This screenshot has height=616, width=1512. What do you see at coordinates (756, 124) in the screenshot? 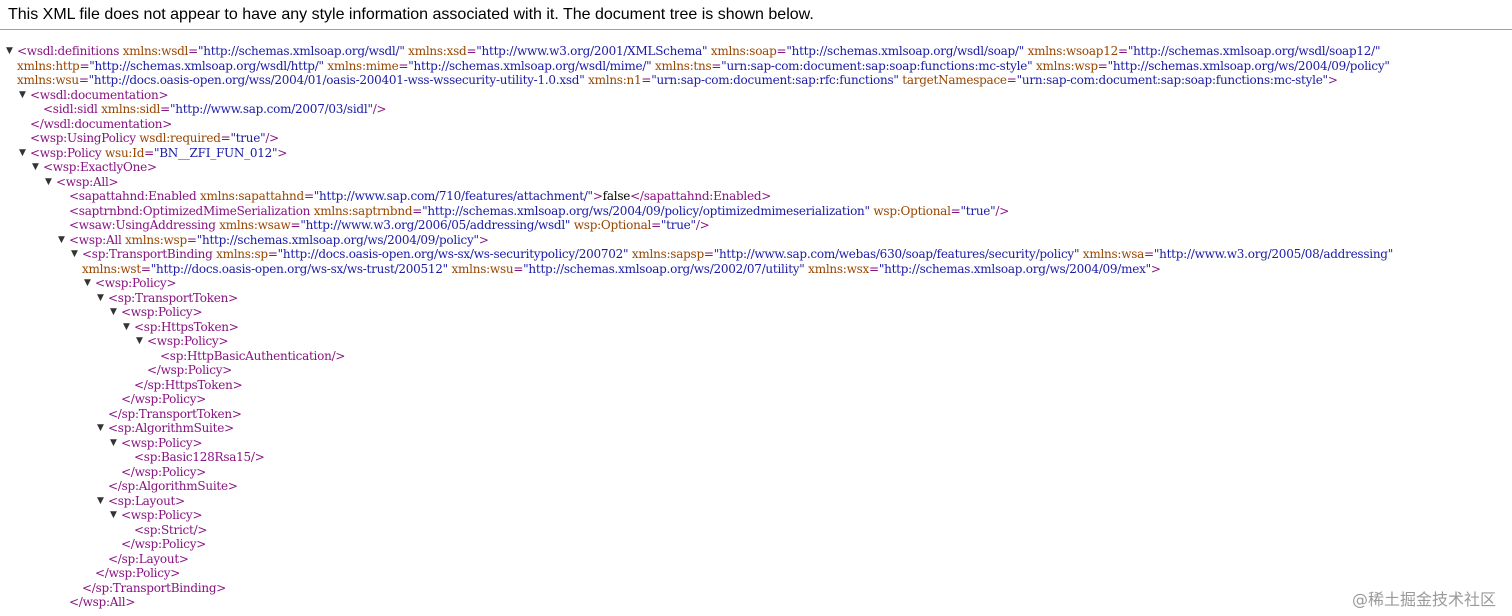
I see `xml-line-documentation-close: </wsdl:documentation>` at bounding box center [756, 124].